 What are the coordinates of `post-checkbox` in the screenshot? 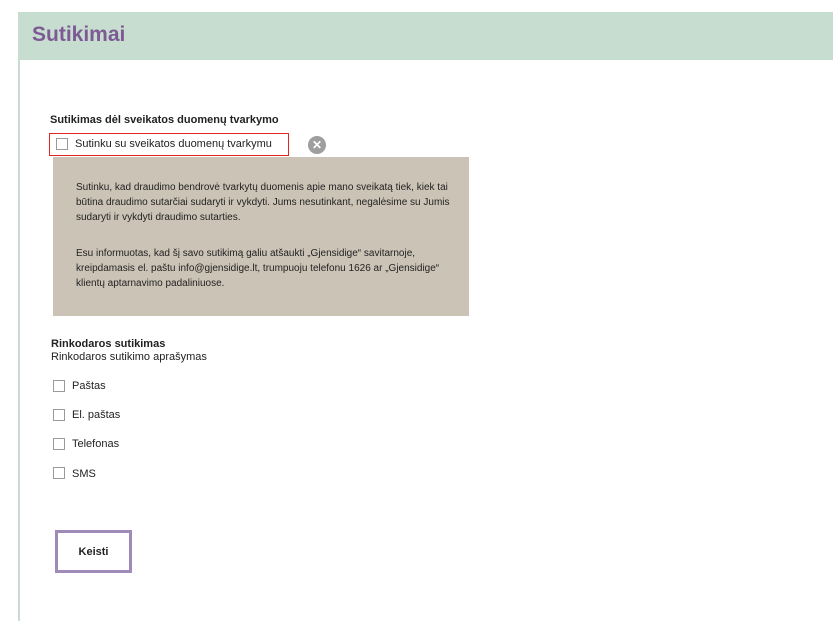 It's located at (59, 386).